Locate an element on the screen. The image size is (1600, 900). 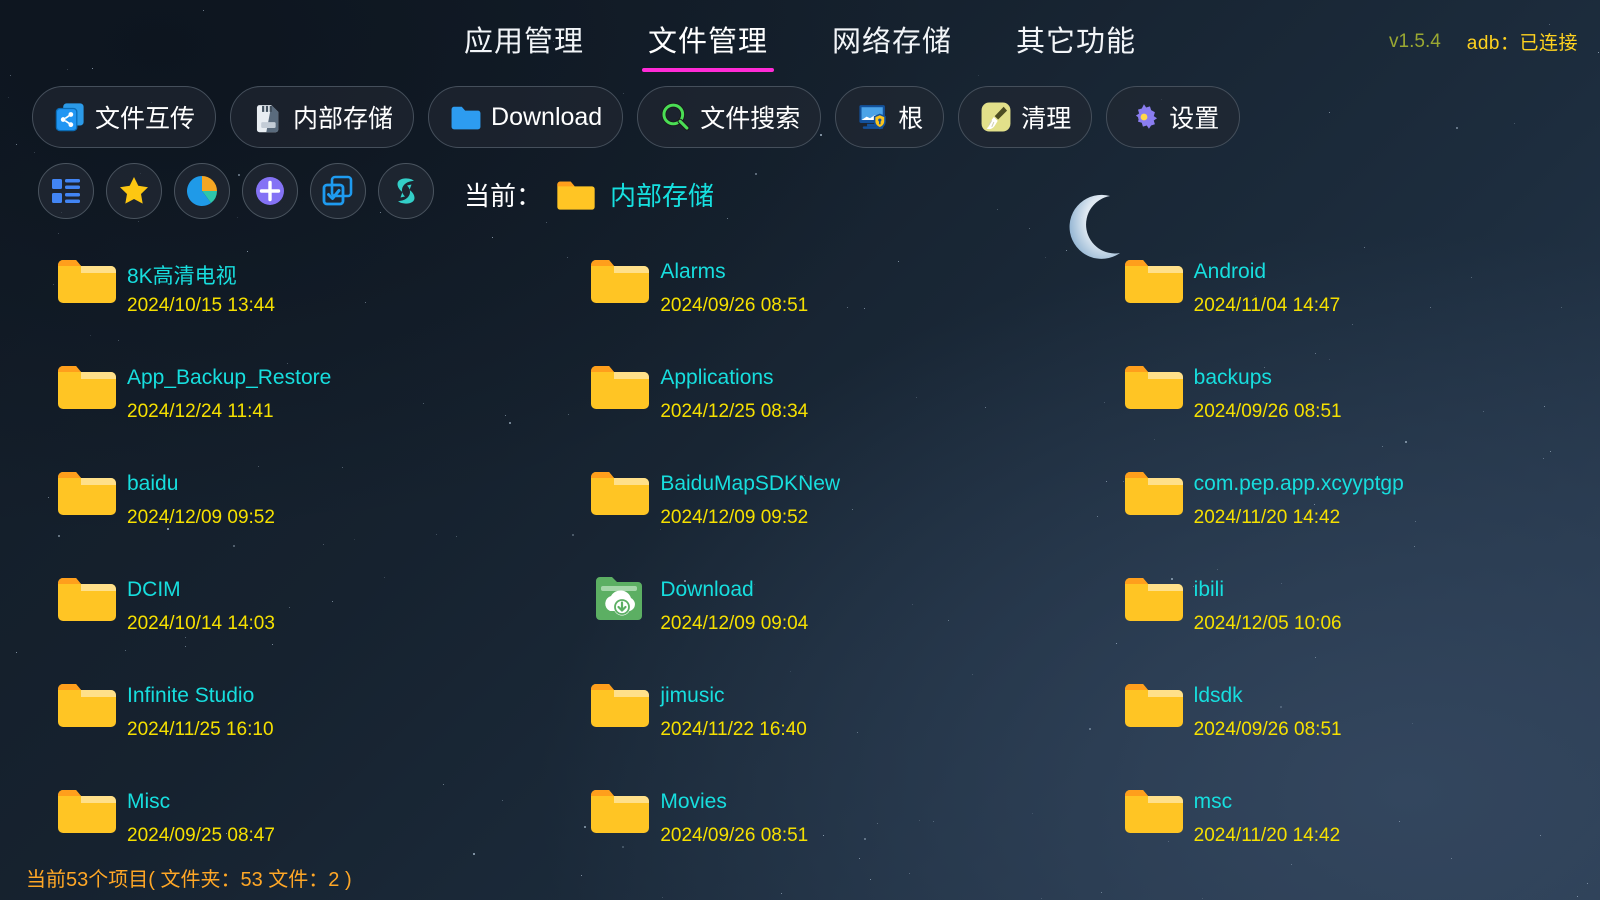
toolbar-button-设置: 设置 is located at coordinates (1173, 117).